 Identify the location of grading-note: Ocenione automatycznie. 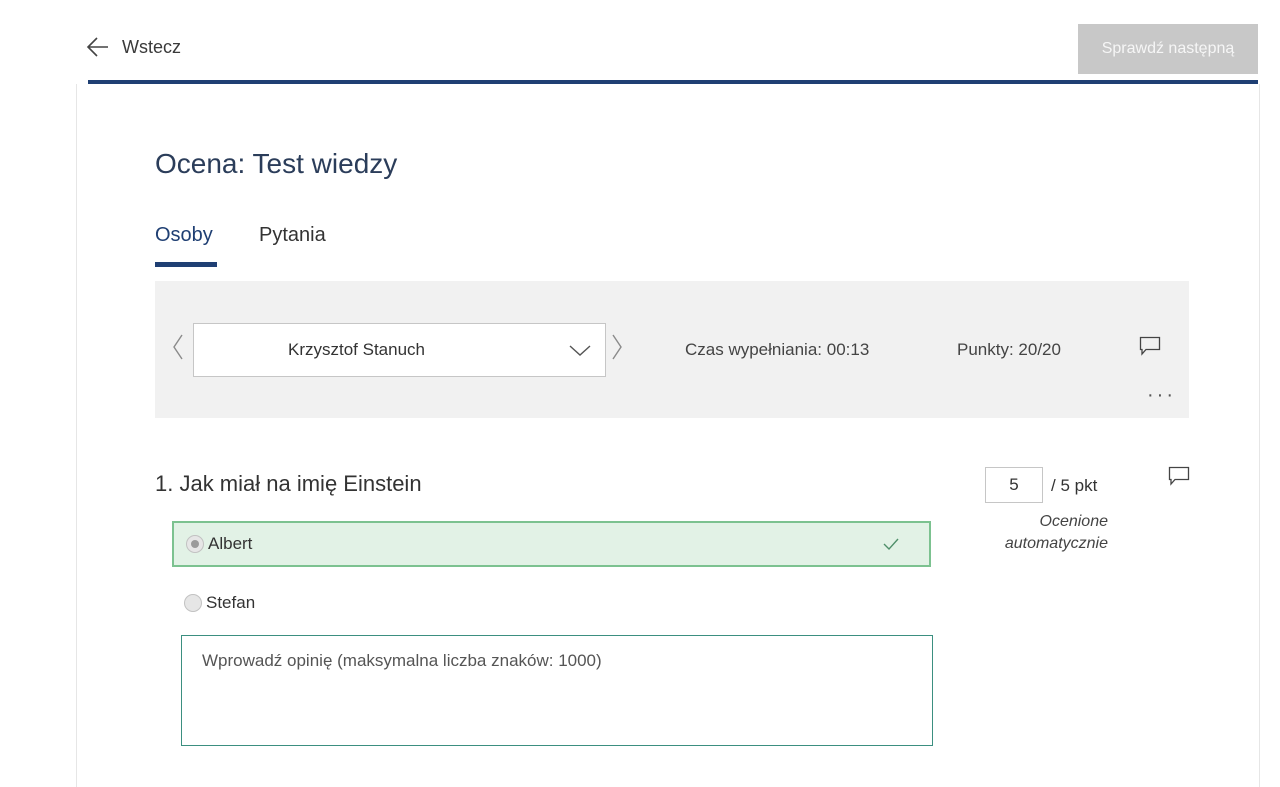
(1056, 532).